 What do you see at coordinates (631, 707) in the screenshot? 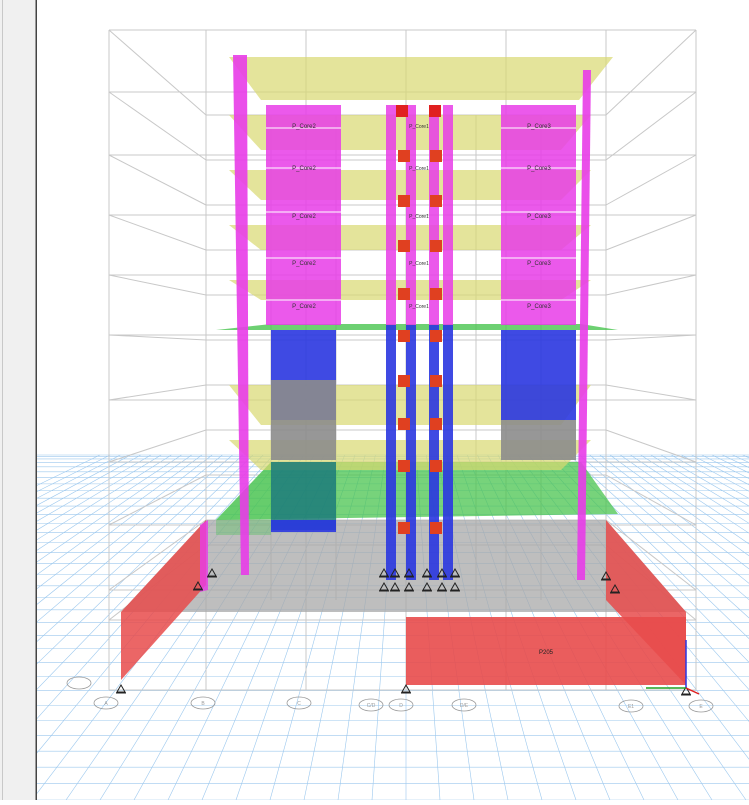
I see `grid-bubble-label: E1` at bounding box center [631, 707].